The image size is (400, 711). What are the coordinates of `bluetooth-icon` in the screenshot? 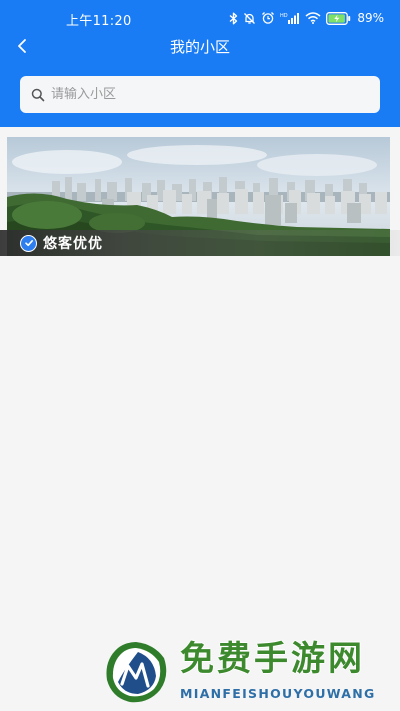 It's located at (233, 18).